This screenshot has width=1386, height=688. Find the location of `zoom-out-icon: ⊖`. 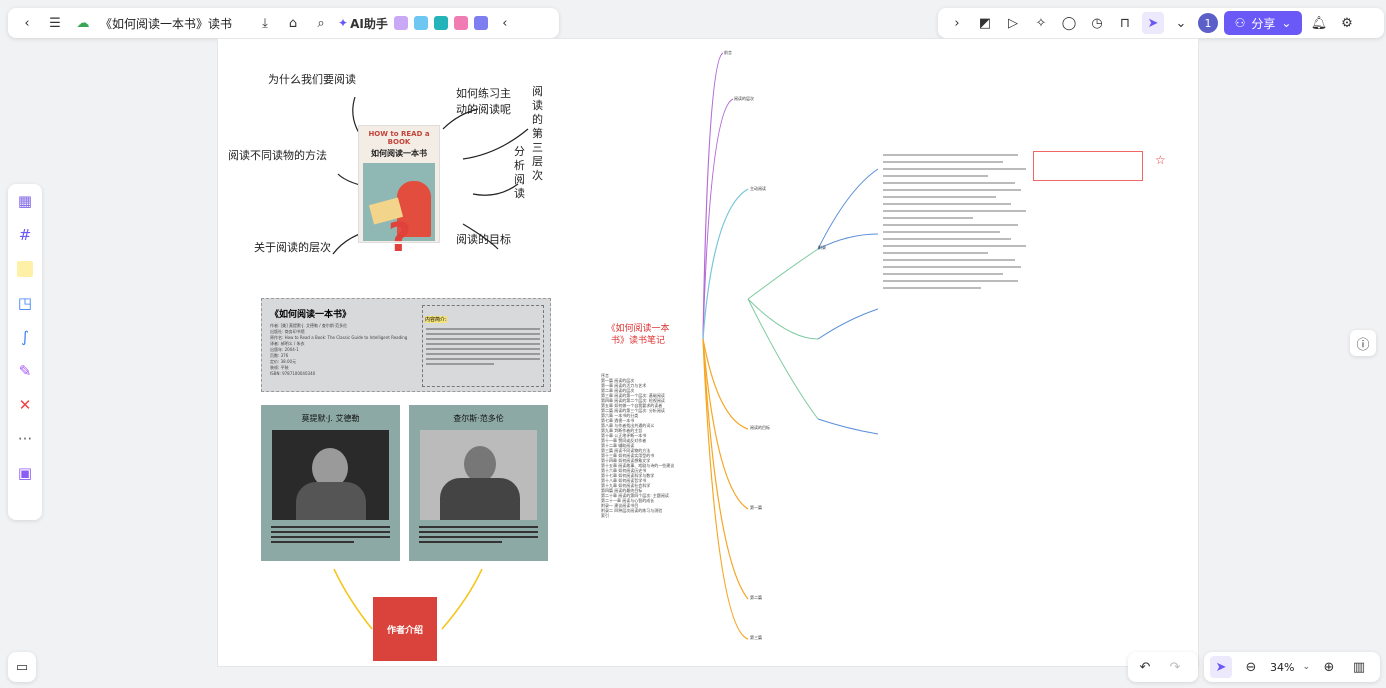

zoom-out-icon: ⊖ is located at coordinates (1251, 667).